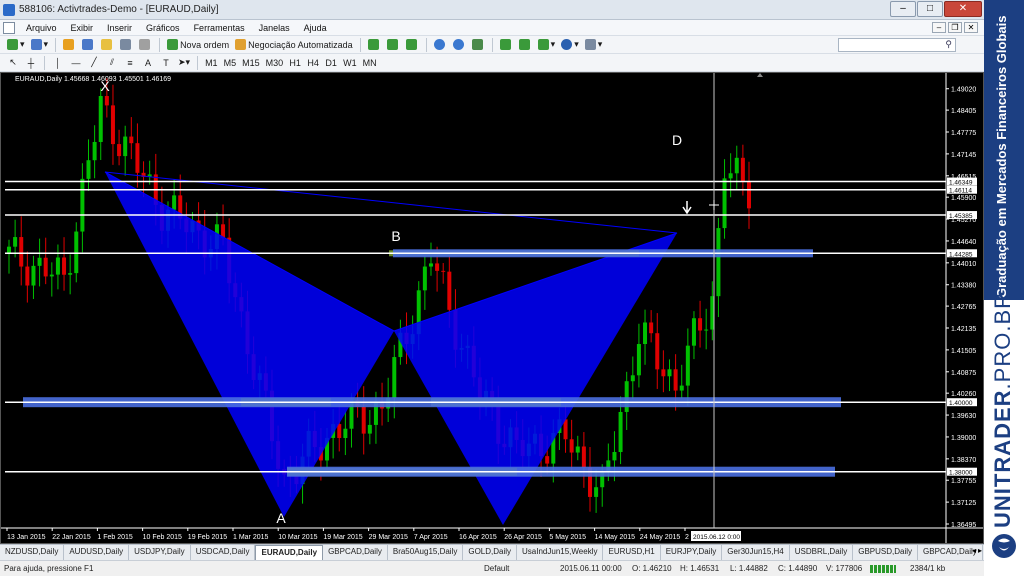 This screenshot has width=1024, height=576. What do you see at coordinates (963, 155) in the screenshot?
I see `price-label: 1.47145` at bounding box center [963, 155].